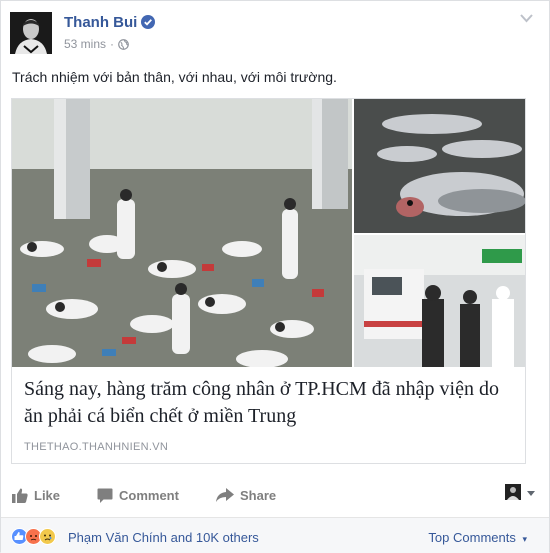 The height and width of the screenshot is (553, 550). What do you see at coordinates (85, 44) in the screenshot?
I see `post-timestamp: 53 mins` at bounding box center [85, 44].